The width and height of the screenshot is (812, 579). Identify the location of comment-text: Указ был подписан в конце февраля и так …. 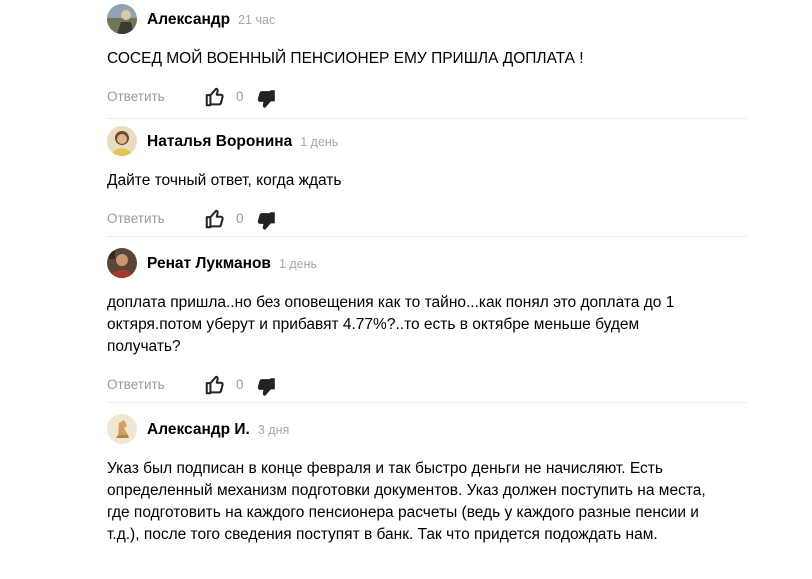
(406, 501).